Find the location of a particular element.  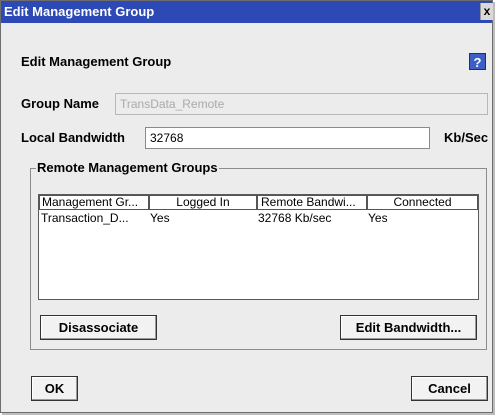

help-icon: ? is located at coordinates (477, 61).